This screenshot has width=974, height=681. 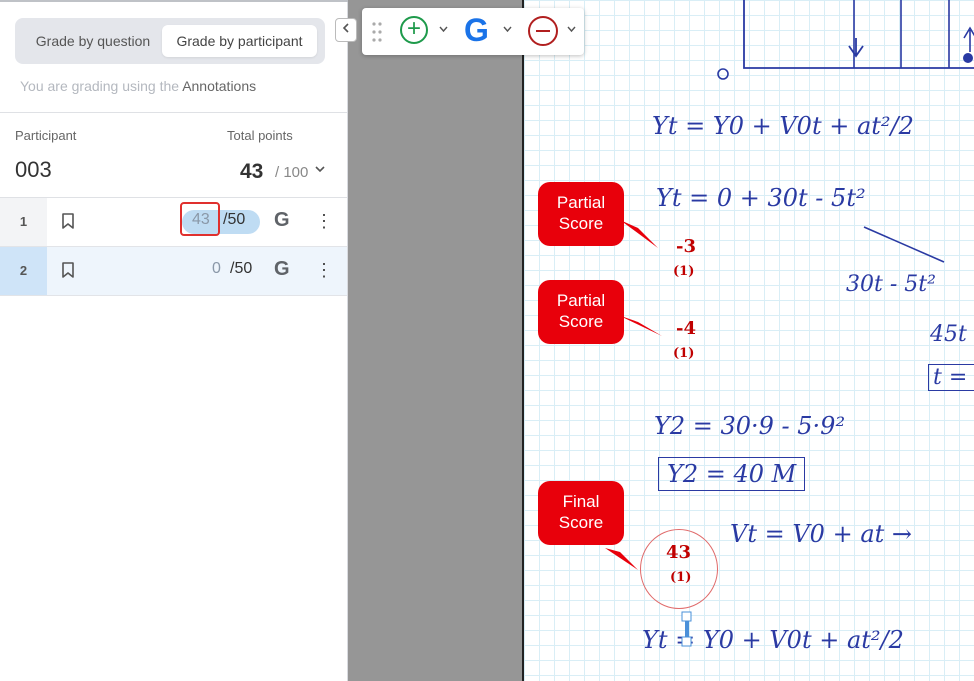 What do you see at coordinates (23, 222) in the screenshot?
I see `question-number: 1` at bounding box center [23, 222].